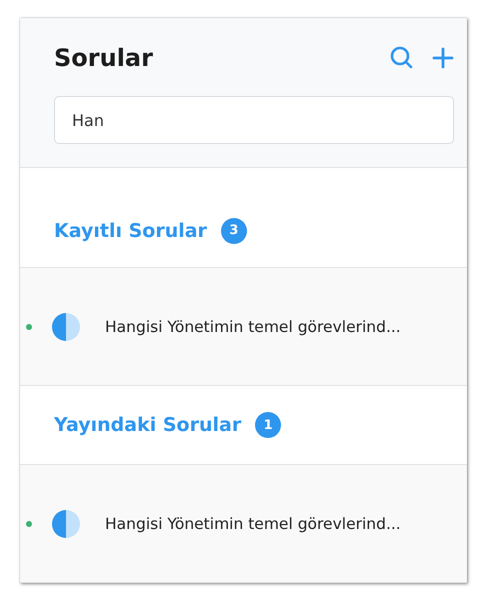 The image size is (487, 596). I want to click on plus-icon, so click(443, 58).